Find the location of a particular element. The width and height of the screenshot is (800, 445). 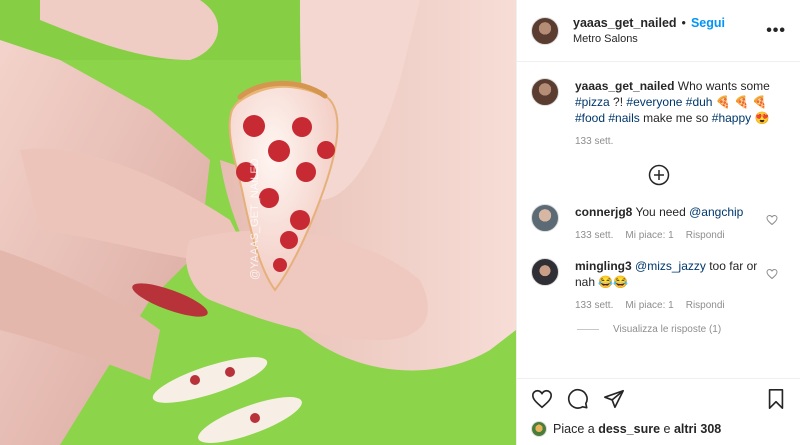

view-replies-label: Visualizza le risposte (1) is located at coordinates (667, 329).